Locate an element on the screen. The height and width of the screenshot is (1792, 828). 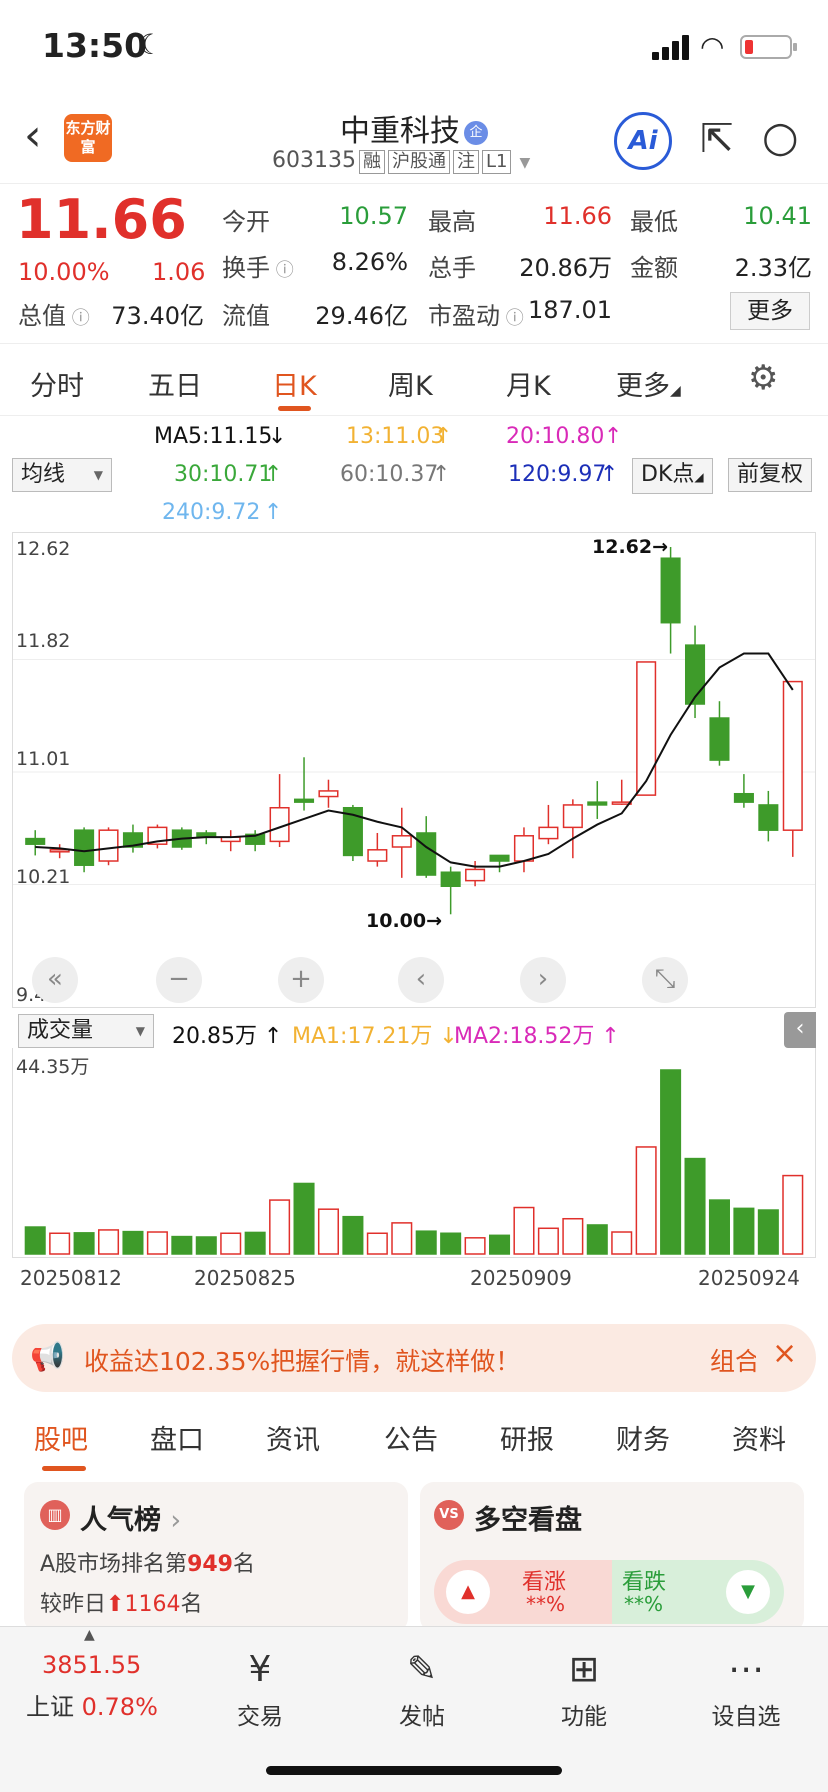
scroll-left-icon: « is located at coordinates (55, 980).